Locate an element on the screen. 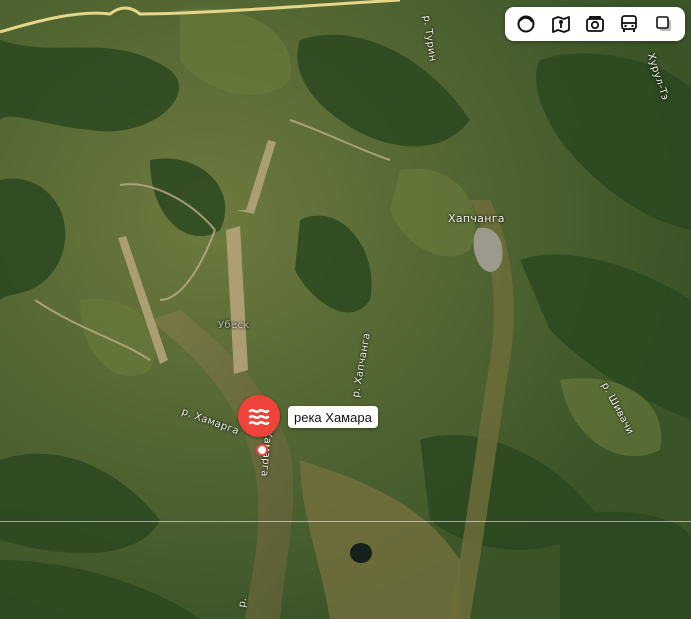  label-settlement: Хапчанга is located at coordinates (476, 218).